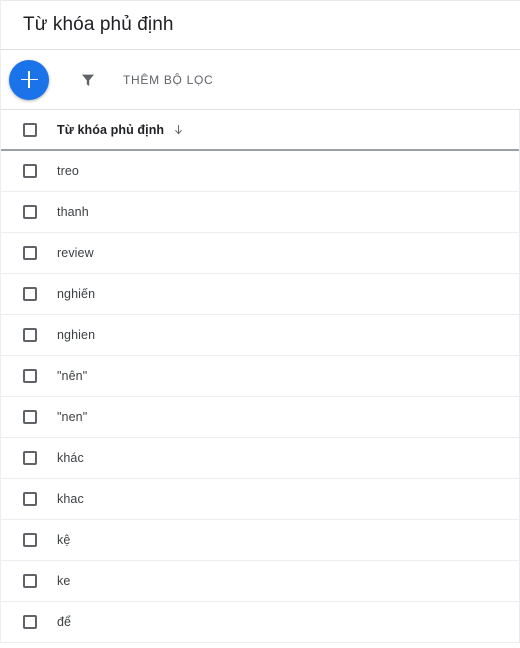 The width and height of the screenshot is (520, 648). Describe the element at coordinates (260, 622) in the screenshot. I see `table-row: để` at that location.